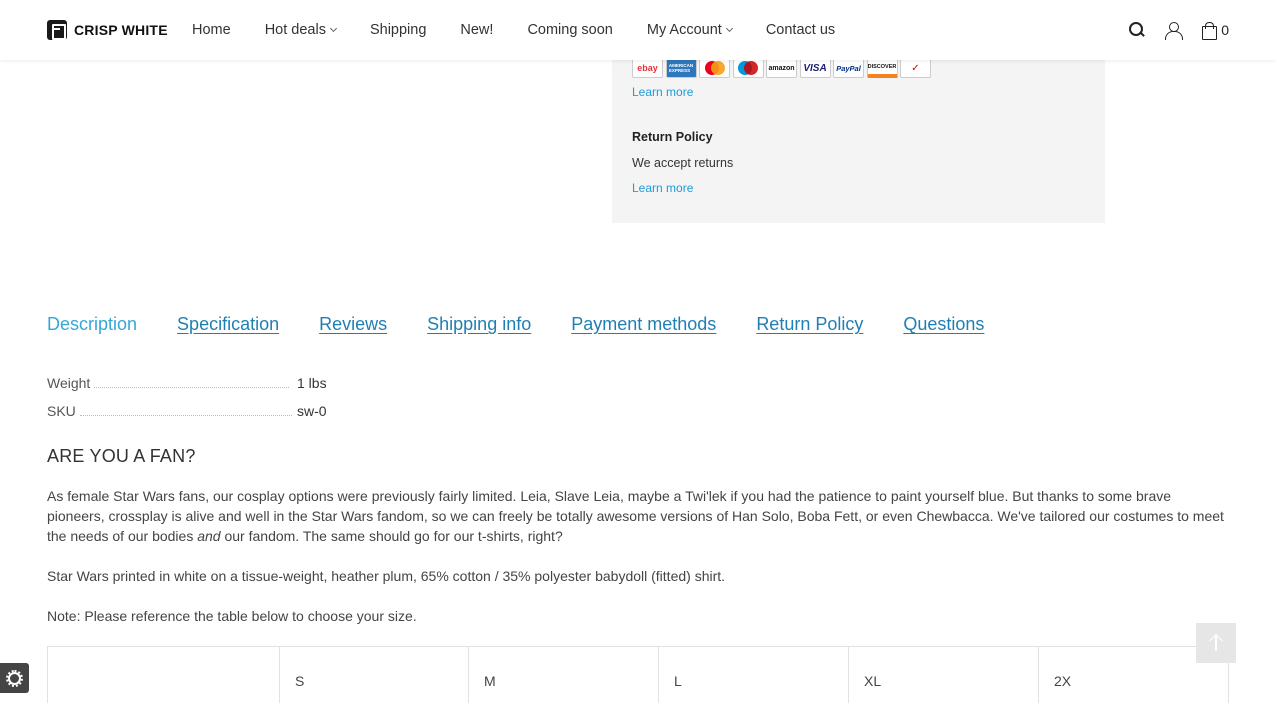  Describe the element at coordinates (662, 188) in the screenshot. I see `return-learn-more-link: Learn more` at that location.